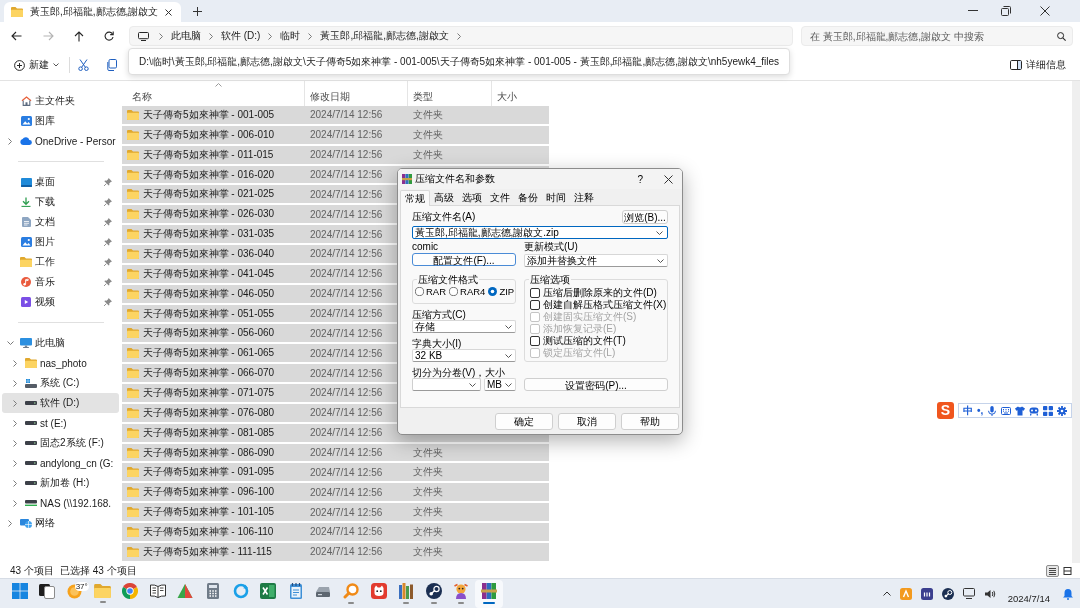 The height and width of the screenshot is (608, 1080). I want to click on file-row: 天子傳奇5如來神掌 - 101-105 2024/7/14 12:56 文件夹, so click(335, 512).